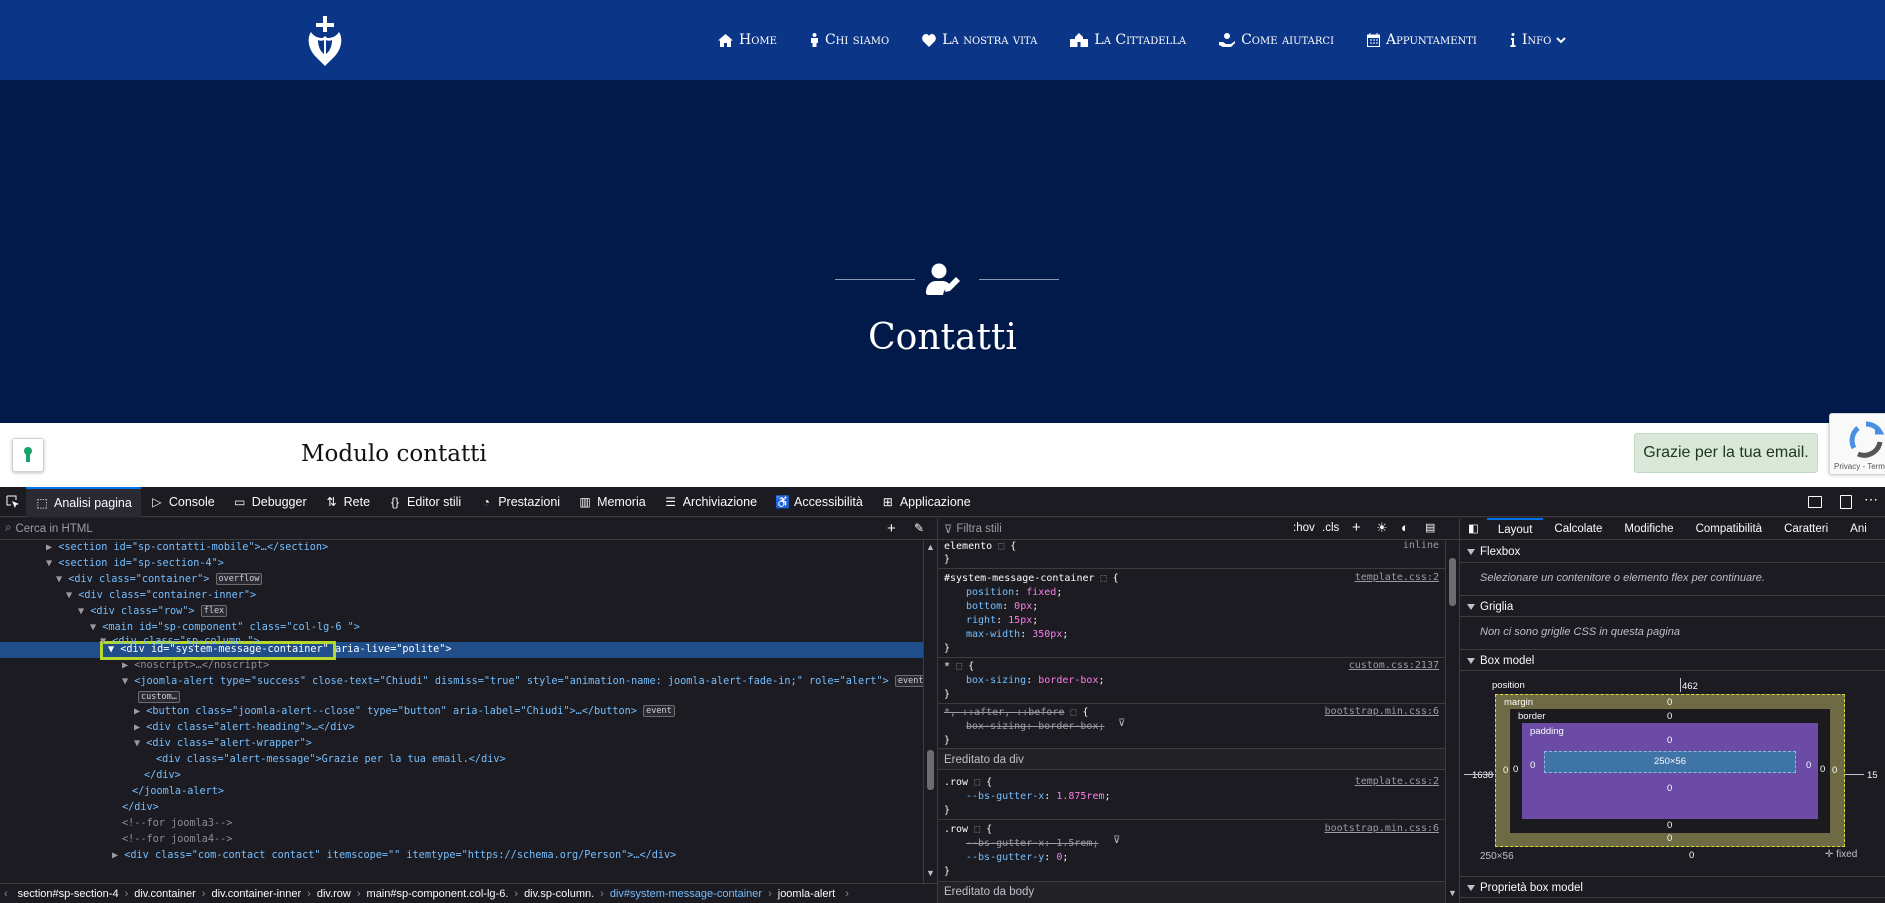 The width and height of the screenshot is (1885, 903). Describe the element at coordinates (1834, 770) in the screenshot. I see `bm-margin-right: 0` at that location.